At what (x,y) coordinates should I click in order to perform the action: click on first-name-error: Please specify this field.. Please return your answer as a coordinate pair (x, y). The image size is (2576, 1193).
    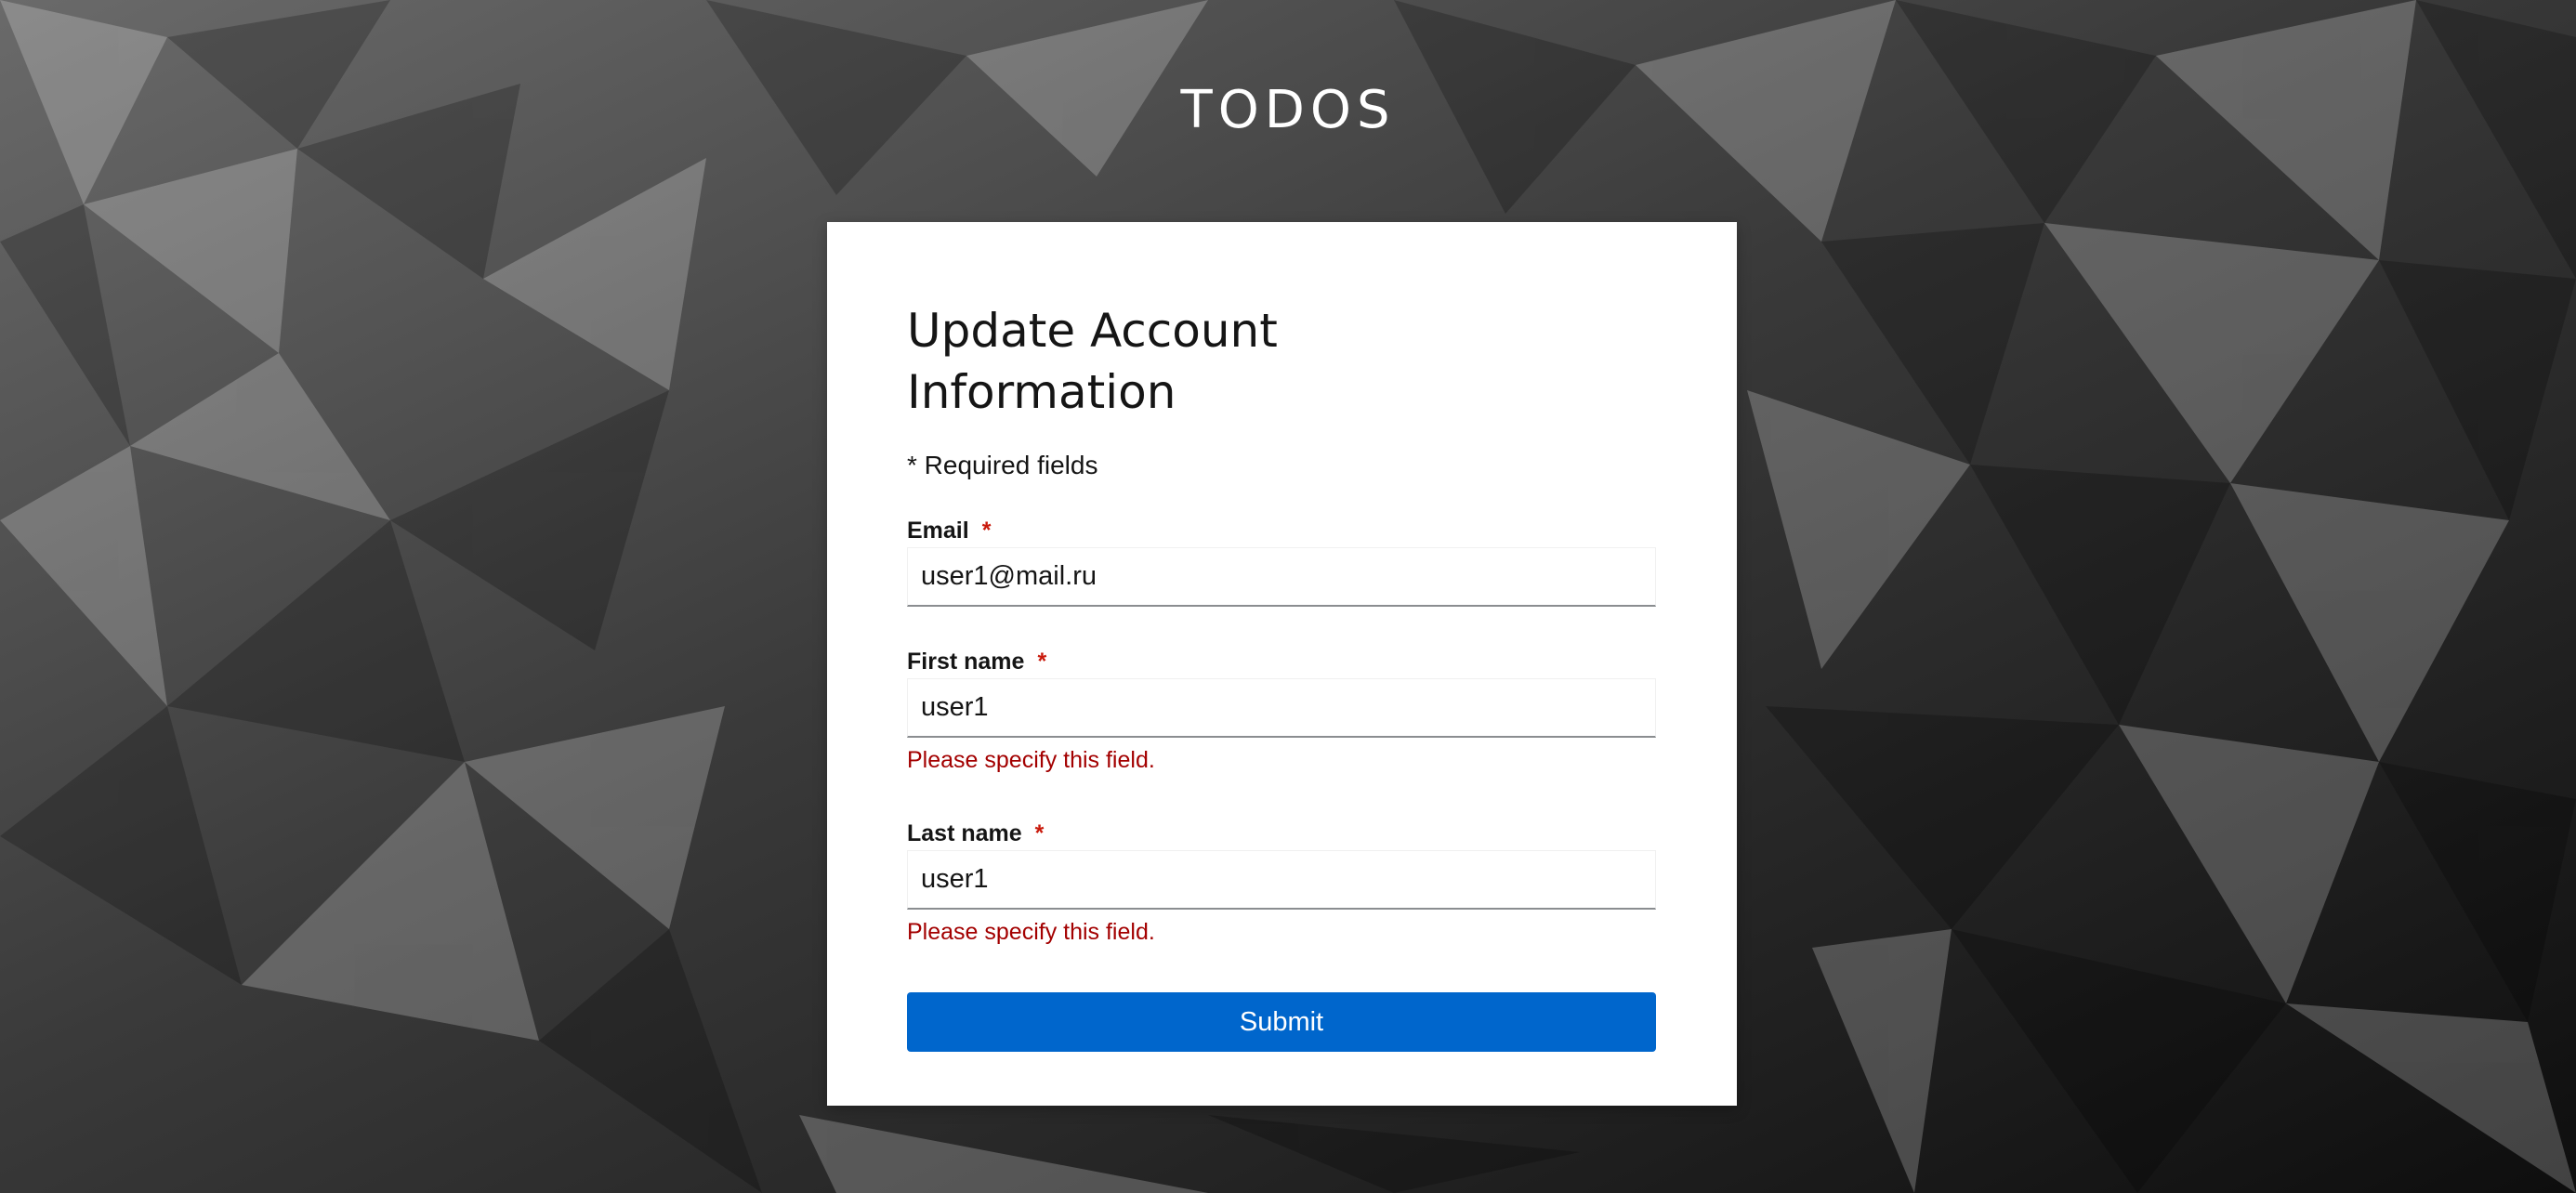
    Looking at the image, I should click on (1031, 760).